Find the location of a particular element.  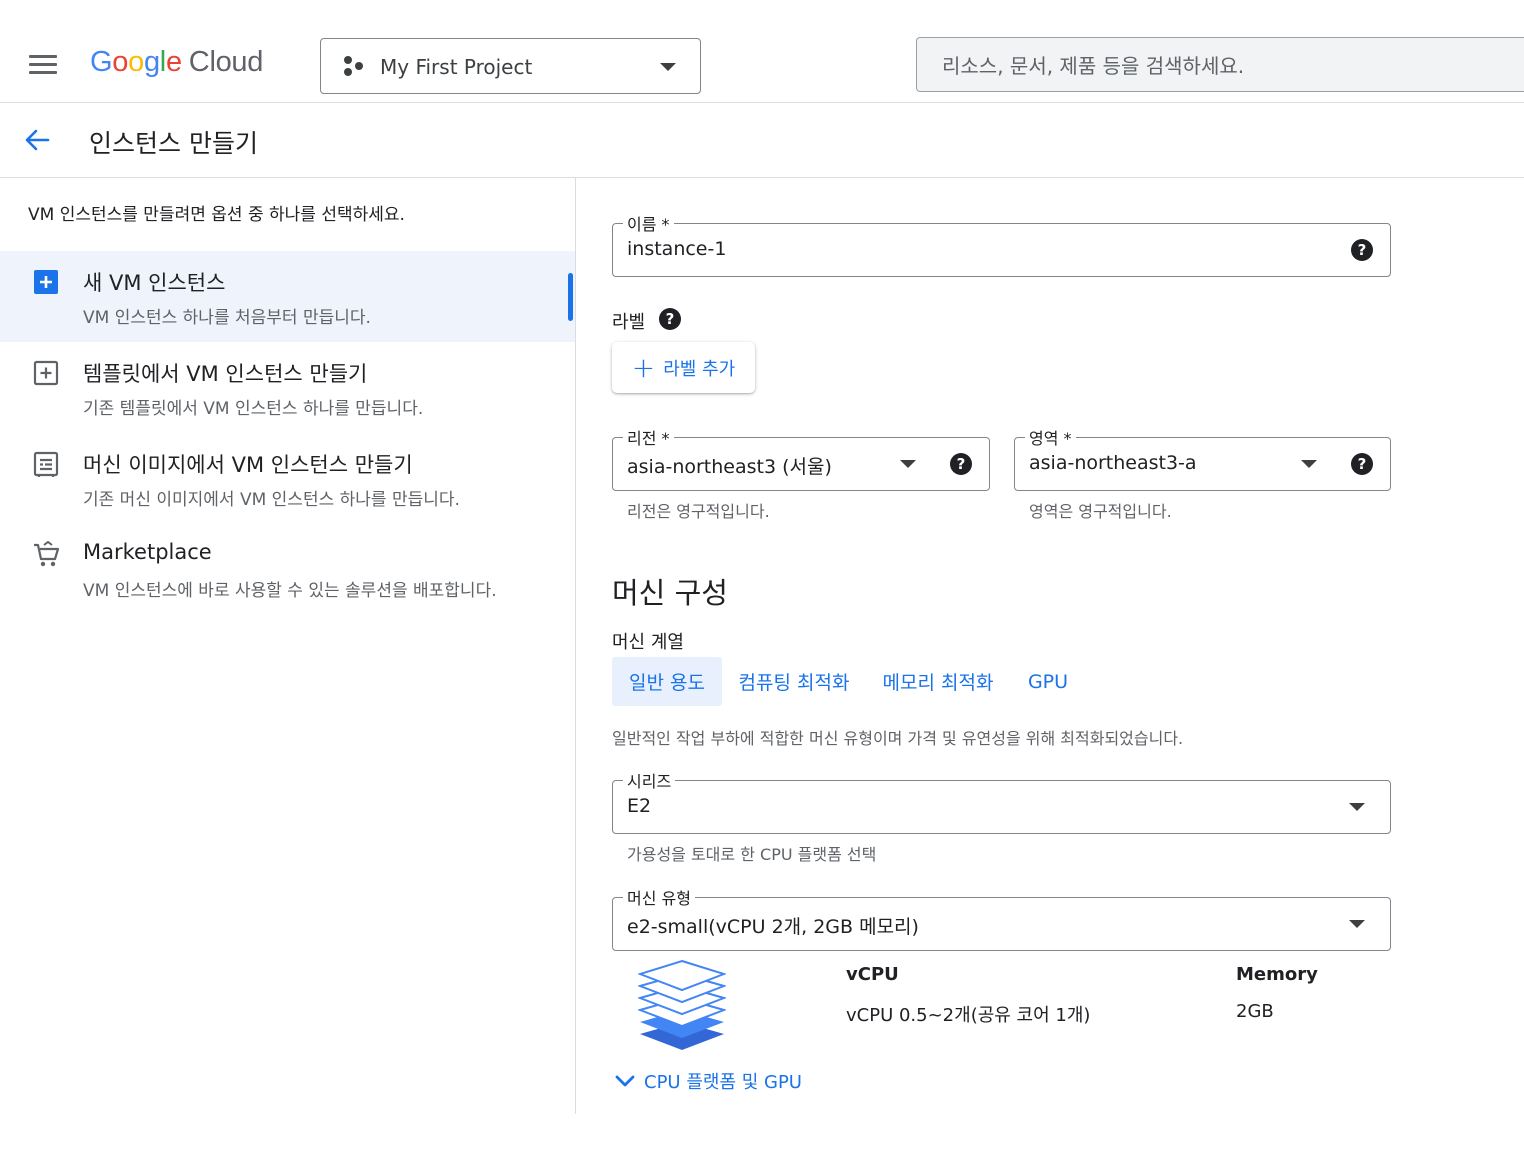

vcpu-value: vCPU 0.5~2개(공유 코어 1개) is located at coordinates (968, 1015).